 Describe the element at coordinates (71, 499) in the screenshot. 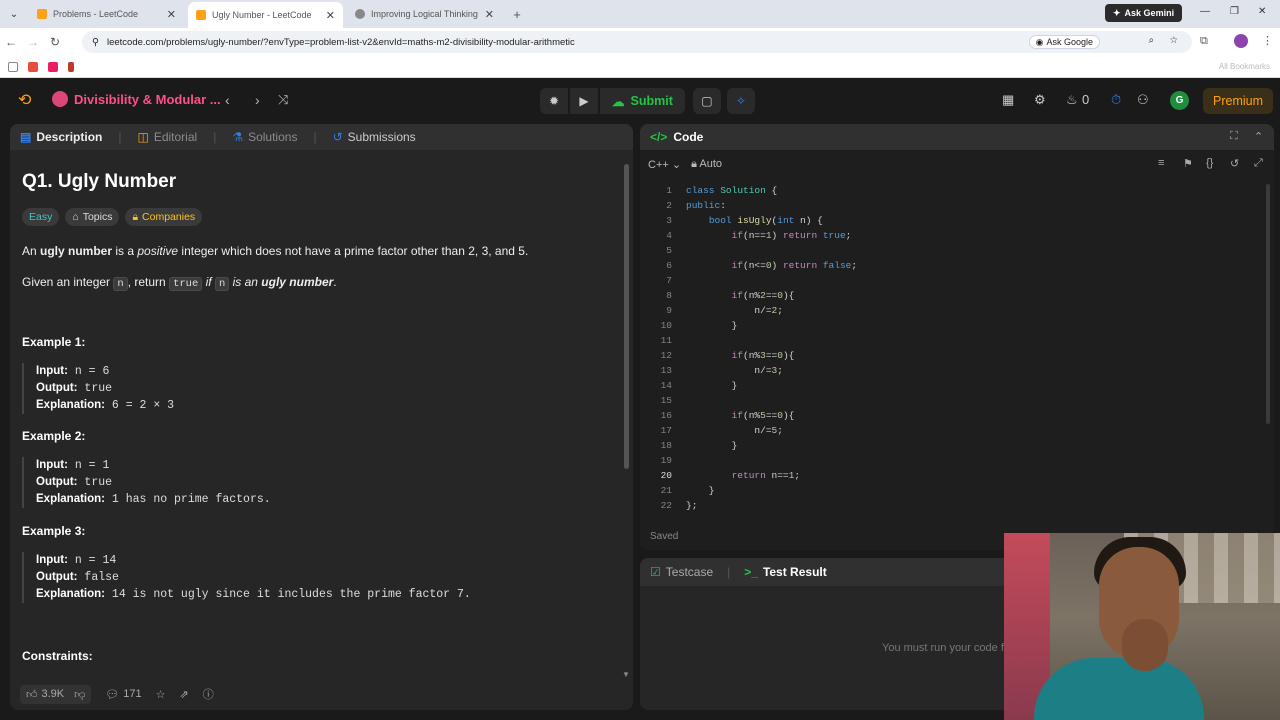

I see `explanation-label: Explanation:` at that location.